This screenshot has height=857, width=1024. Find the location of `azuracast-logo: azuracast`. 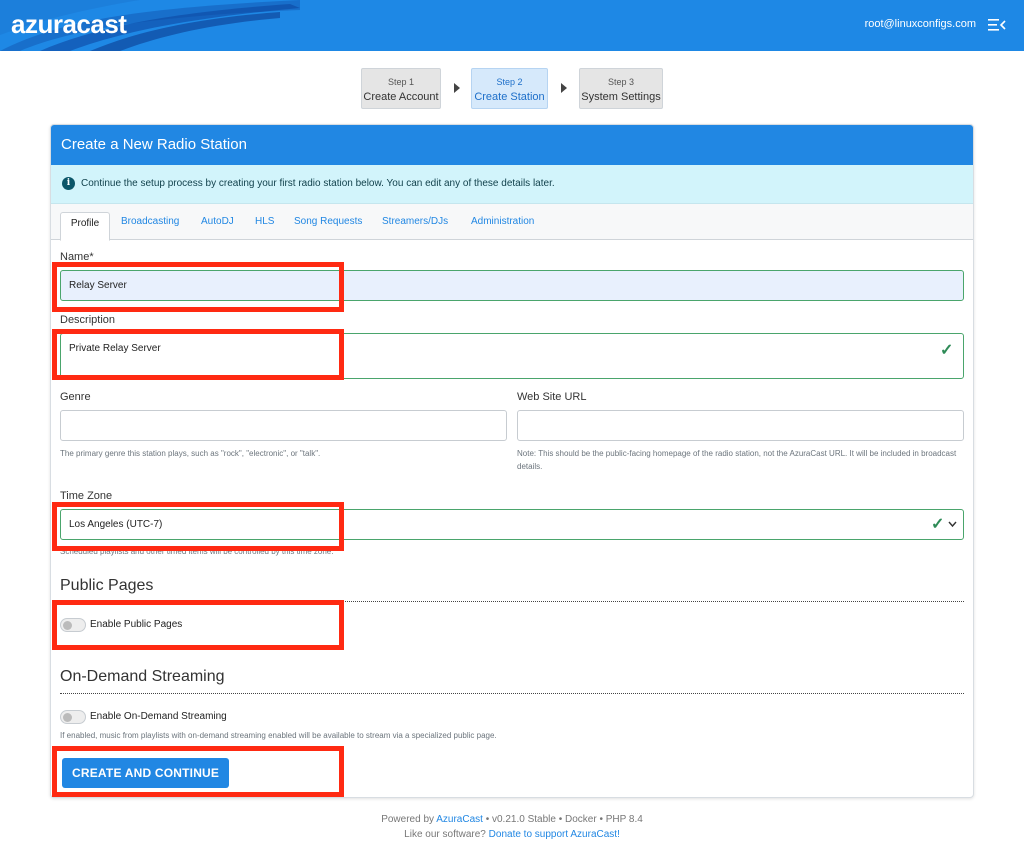

azuracast-logo: azuracast is located at coordinates (69, 24).